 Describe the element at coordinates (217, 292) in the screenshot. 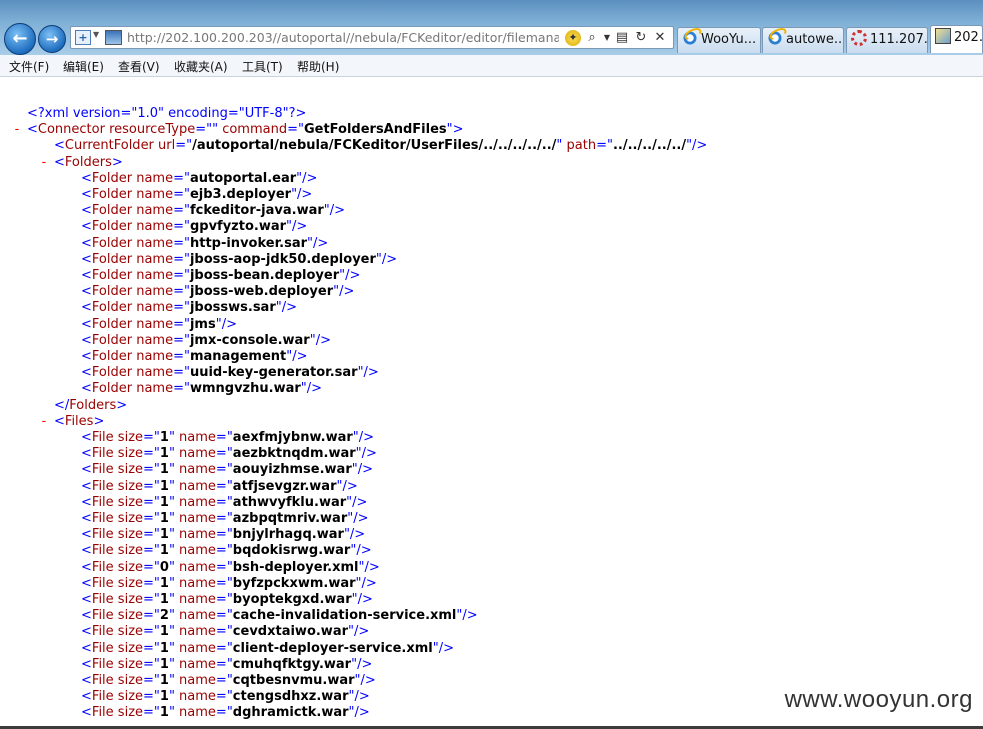

I see `folder-entry: <Folder name="jboss-web.deployer"/>` at that location.